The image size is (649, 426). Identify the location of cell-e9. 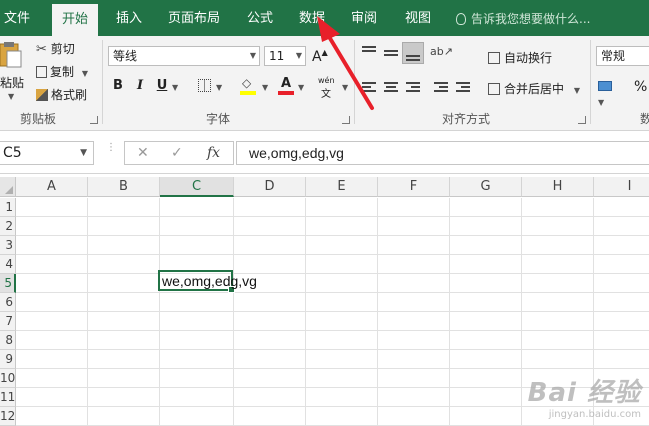
(342, 359).